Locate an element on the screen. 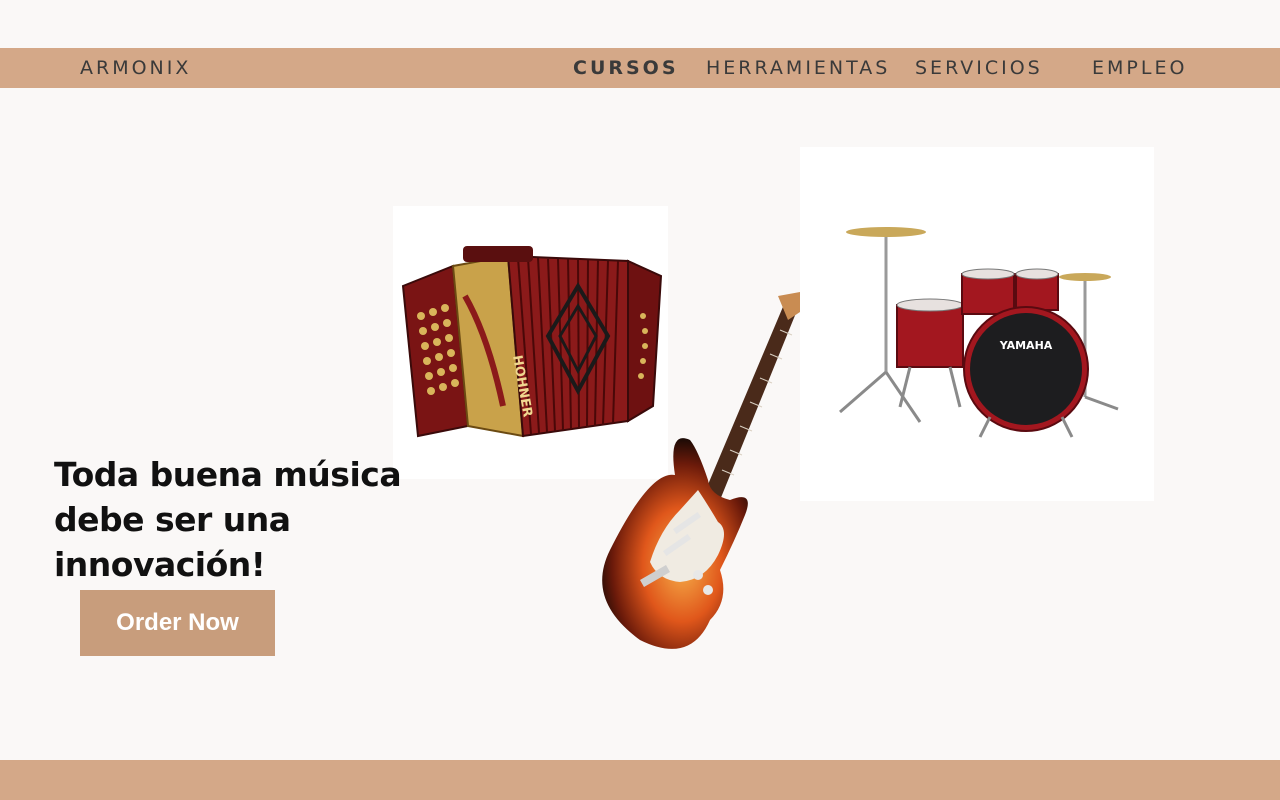 The image size is (1280, 800). drum-brand-text: YAMAHA is located at coordinates (1026, 345).